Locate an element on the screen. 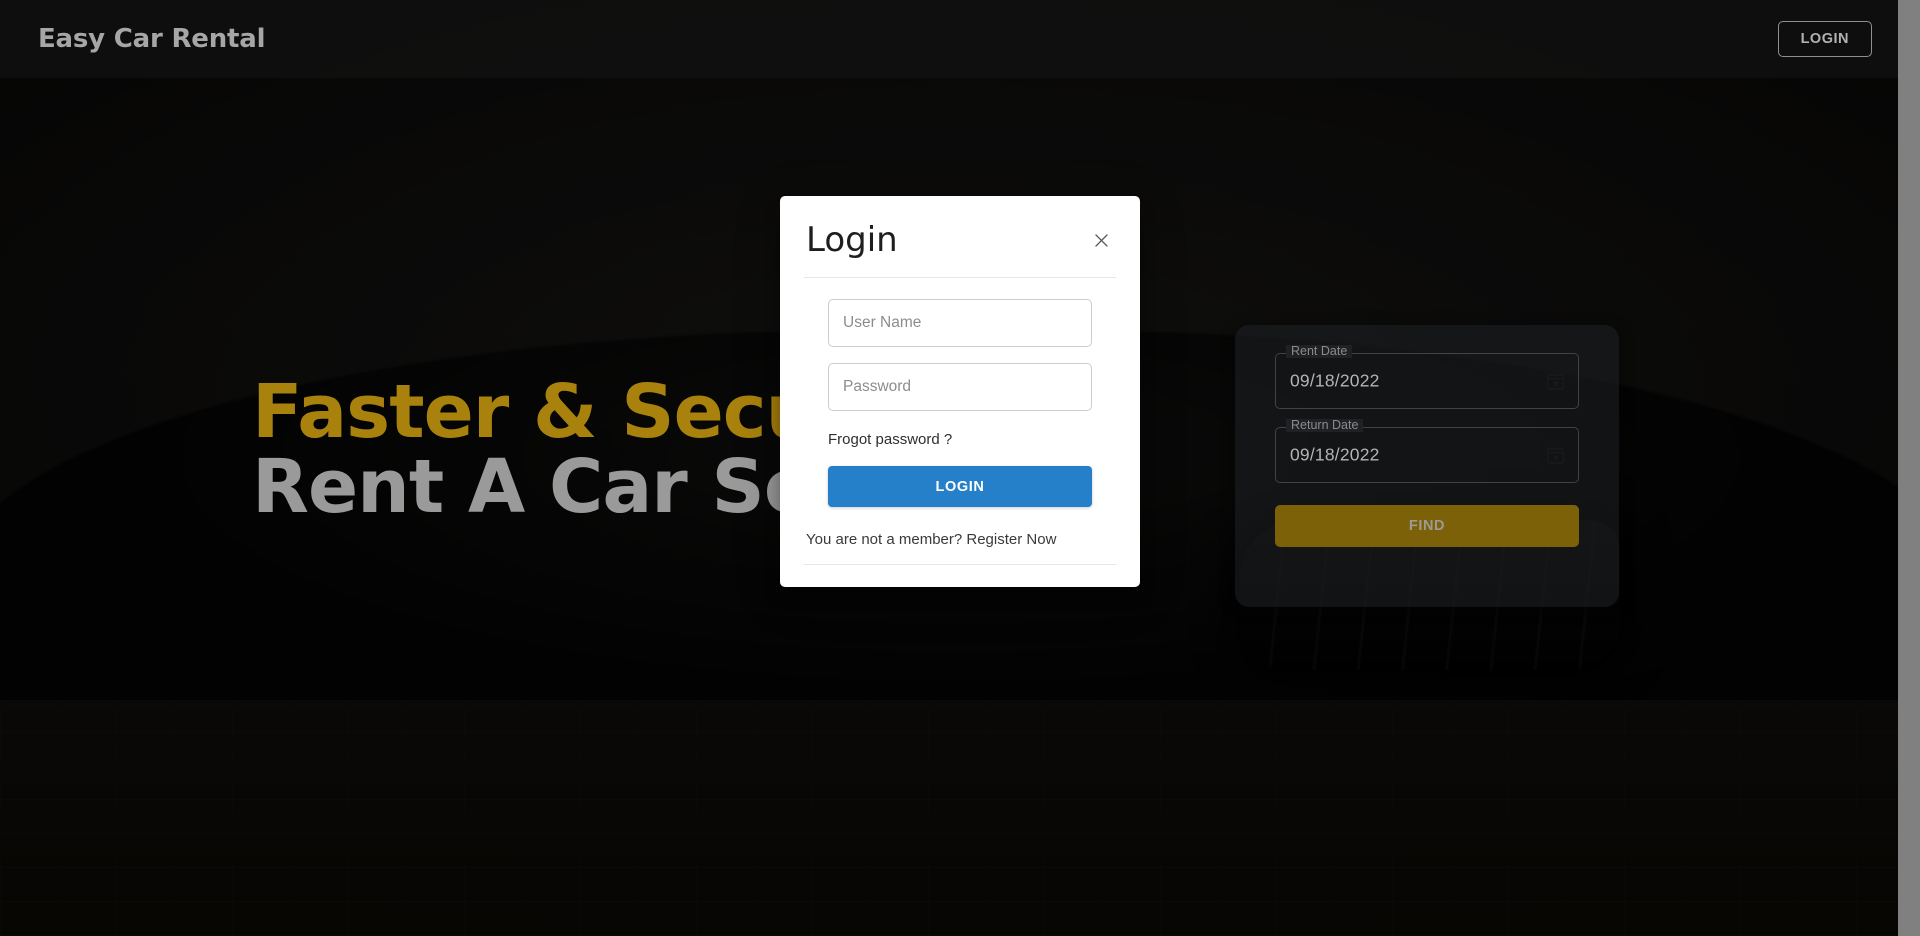 This screenshot has height=936, width=1920. login-submit-button: LOGIN is located at coordinates (960, 487).